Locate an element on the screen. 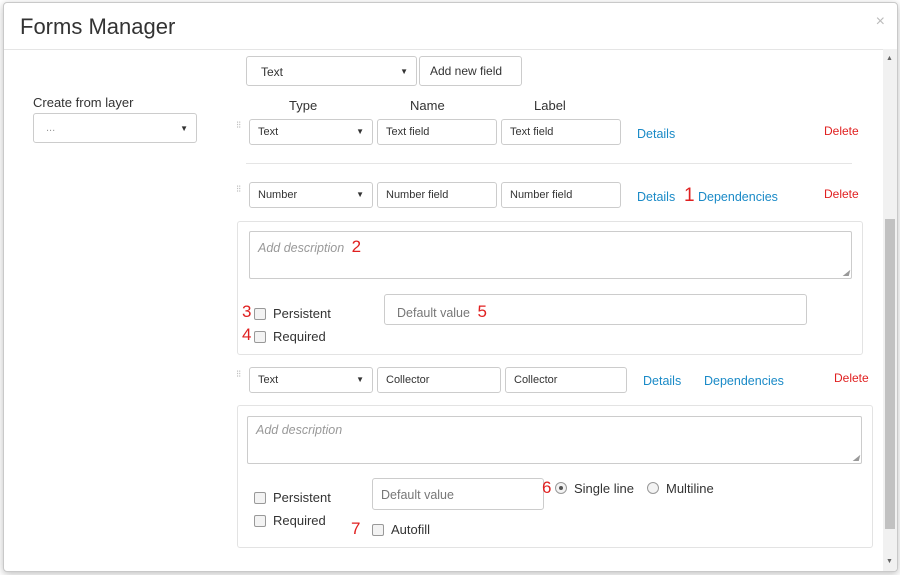  field-label-input: Collector is located at coordinates (566, 380).